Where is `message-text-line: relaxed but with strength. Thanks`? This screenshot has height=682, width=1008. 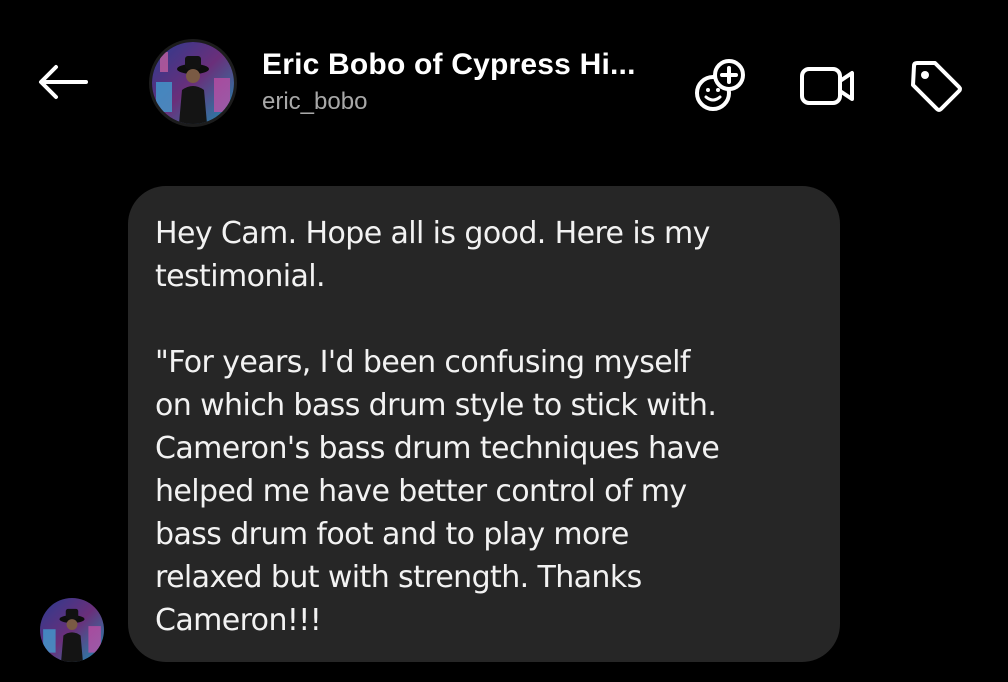
message-text-line: relaxed but with strength. Thanks is located at coordinates (398, 577).